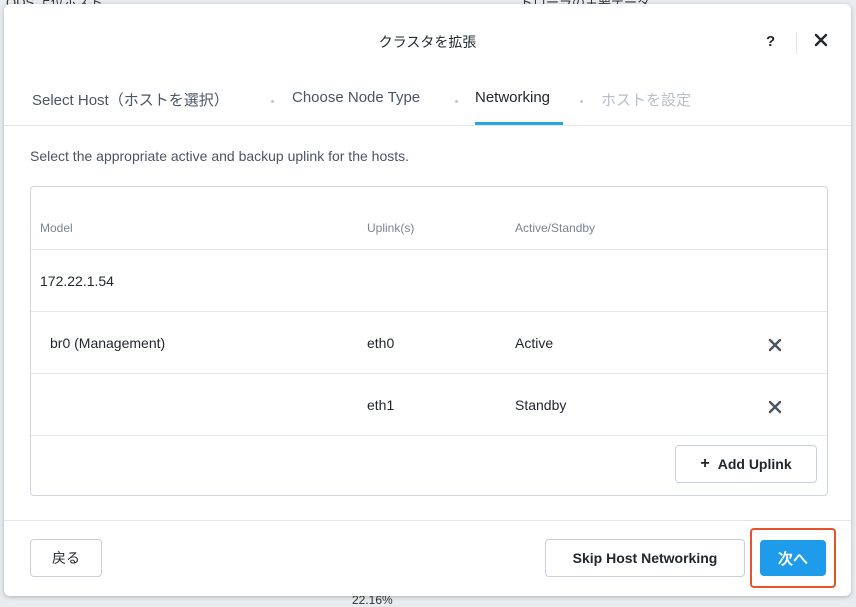 The image size is (856, 607). I want to click on next-button-highlight: 次へ, so click(793, 558).